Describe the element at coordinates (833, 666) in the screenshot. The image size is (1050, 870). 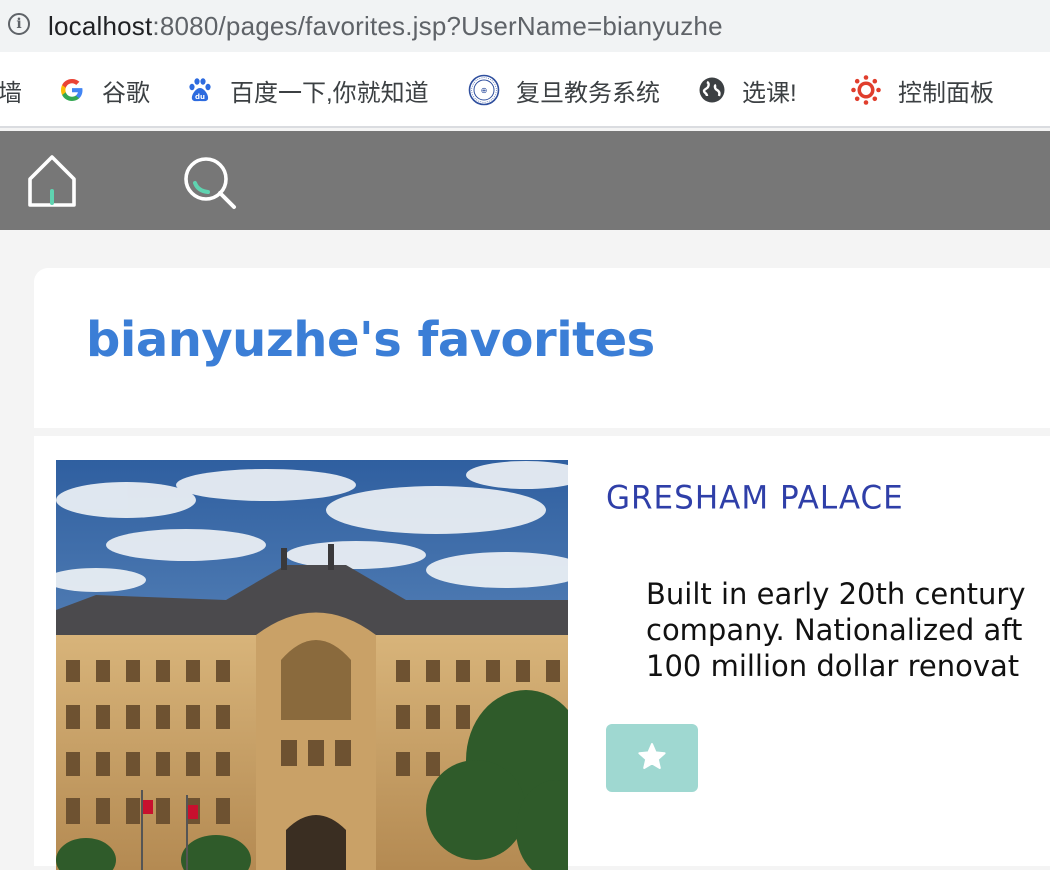
I see `description-line: 100 million dollar renovat` at that location.